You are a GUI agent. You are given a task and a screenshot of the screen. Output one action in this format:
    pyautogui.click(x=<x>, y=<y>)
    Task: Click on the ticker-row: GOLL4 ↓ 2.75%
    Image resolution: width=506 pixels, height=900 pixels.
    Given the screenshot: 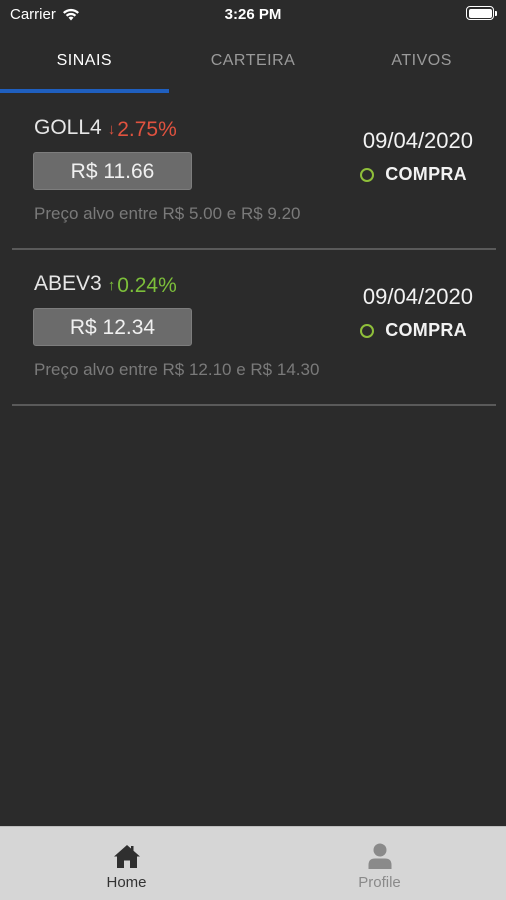 What is the action you would take?
    pyautogui.click(x=105, y=129)
    